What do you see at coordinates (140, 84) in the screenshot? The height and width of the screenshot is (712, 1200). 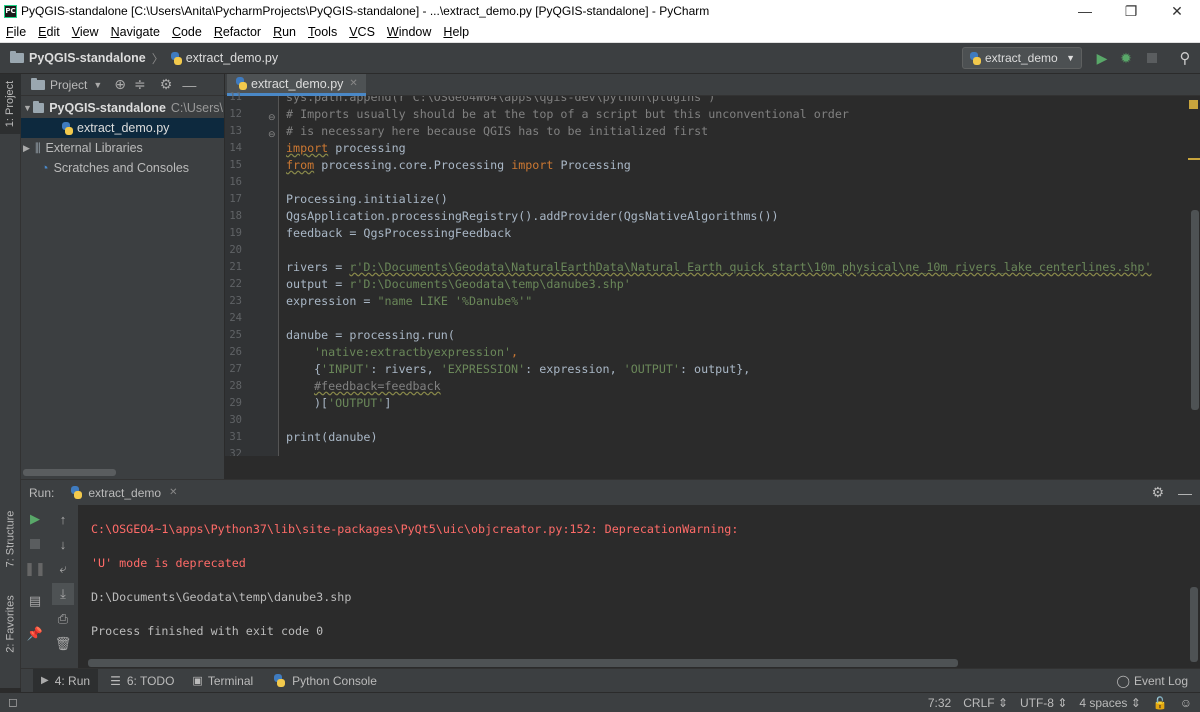 I see `collapse-all-icon: ≑` at bounding box center [140, 84].